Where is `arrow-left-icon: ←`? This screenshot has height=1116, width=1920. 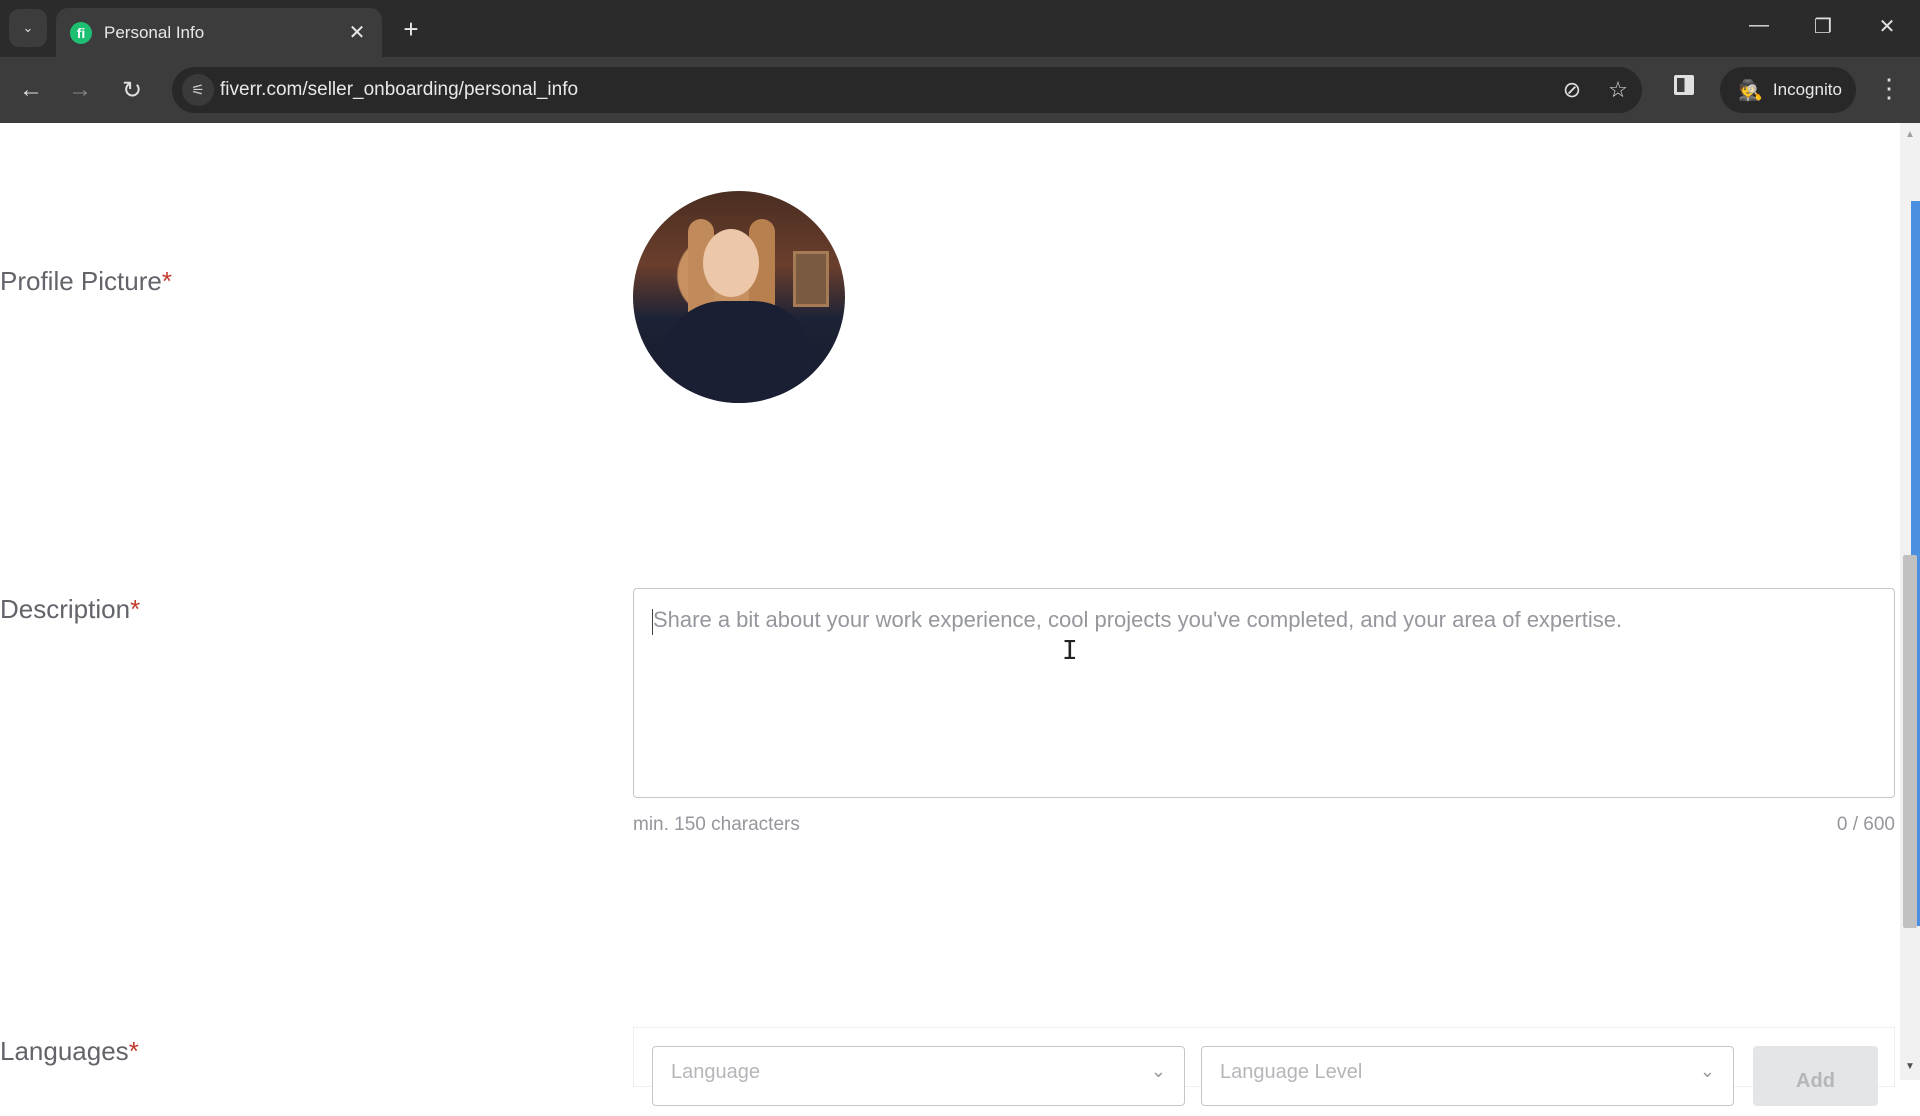 arrow-left-icon: ← is located at coordinates (31, 89).